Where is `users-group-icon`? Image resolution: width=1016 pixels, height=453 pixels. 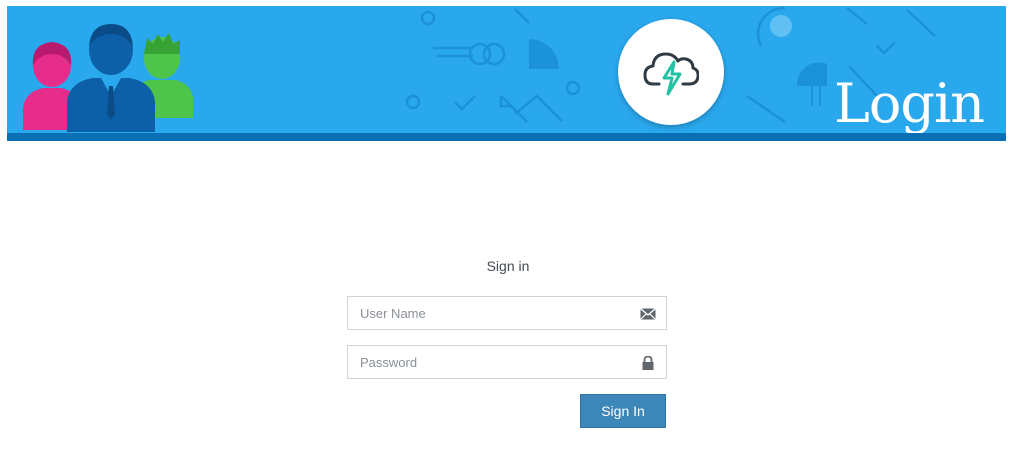
users-group-icon is located at coordinates (108, 78).